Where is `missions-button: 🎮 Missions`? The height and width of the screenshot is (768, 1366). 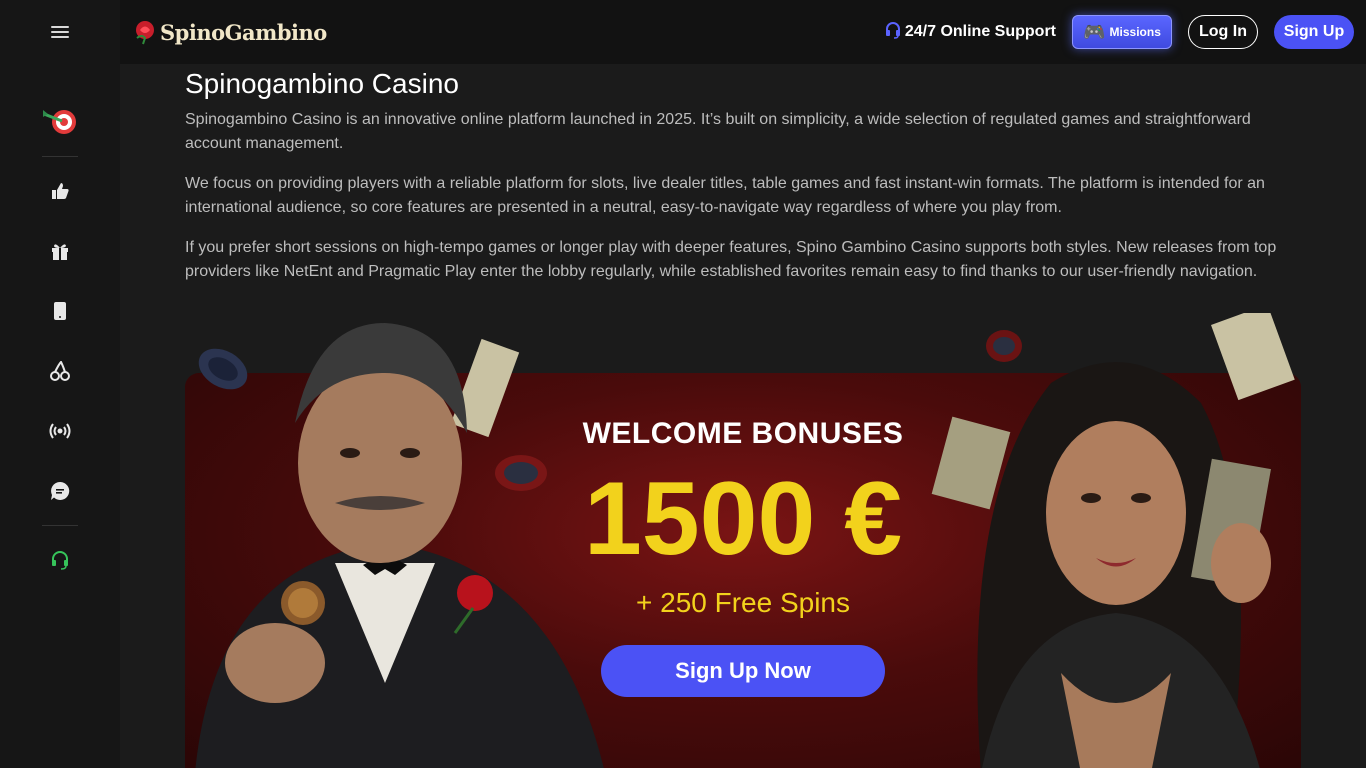 missions-button: 🎮 Missions is located at coordinates (1122, 32).